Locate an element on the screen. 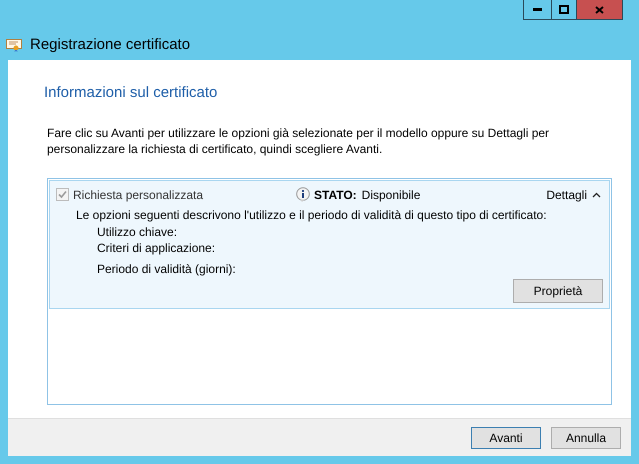  info-icon is located at coordinates (303, 194).